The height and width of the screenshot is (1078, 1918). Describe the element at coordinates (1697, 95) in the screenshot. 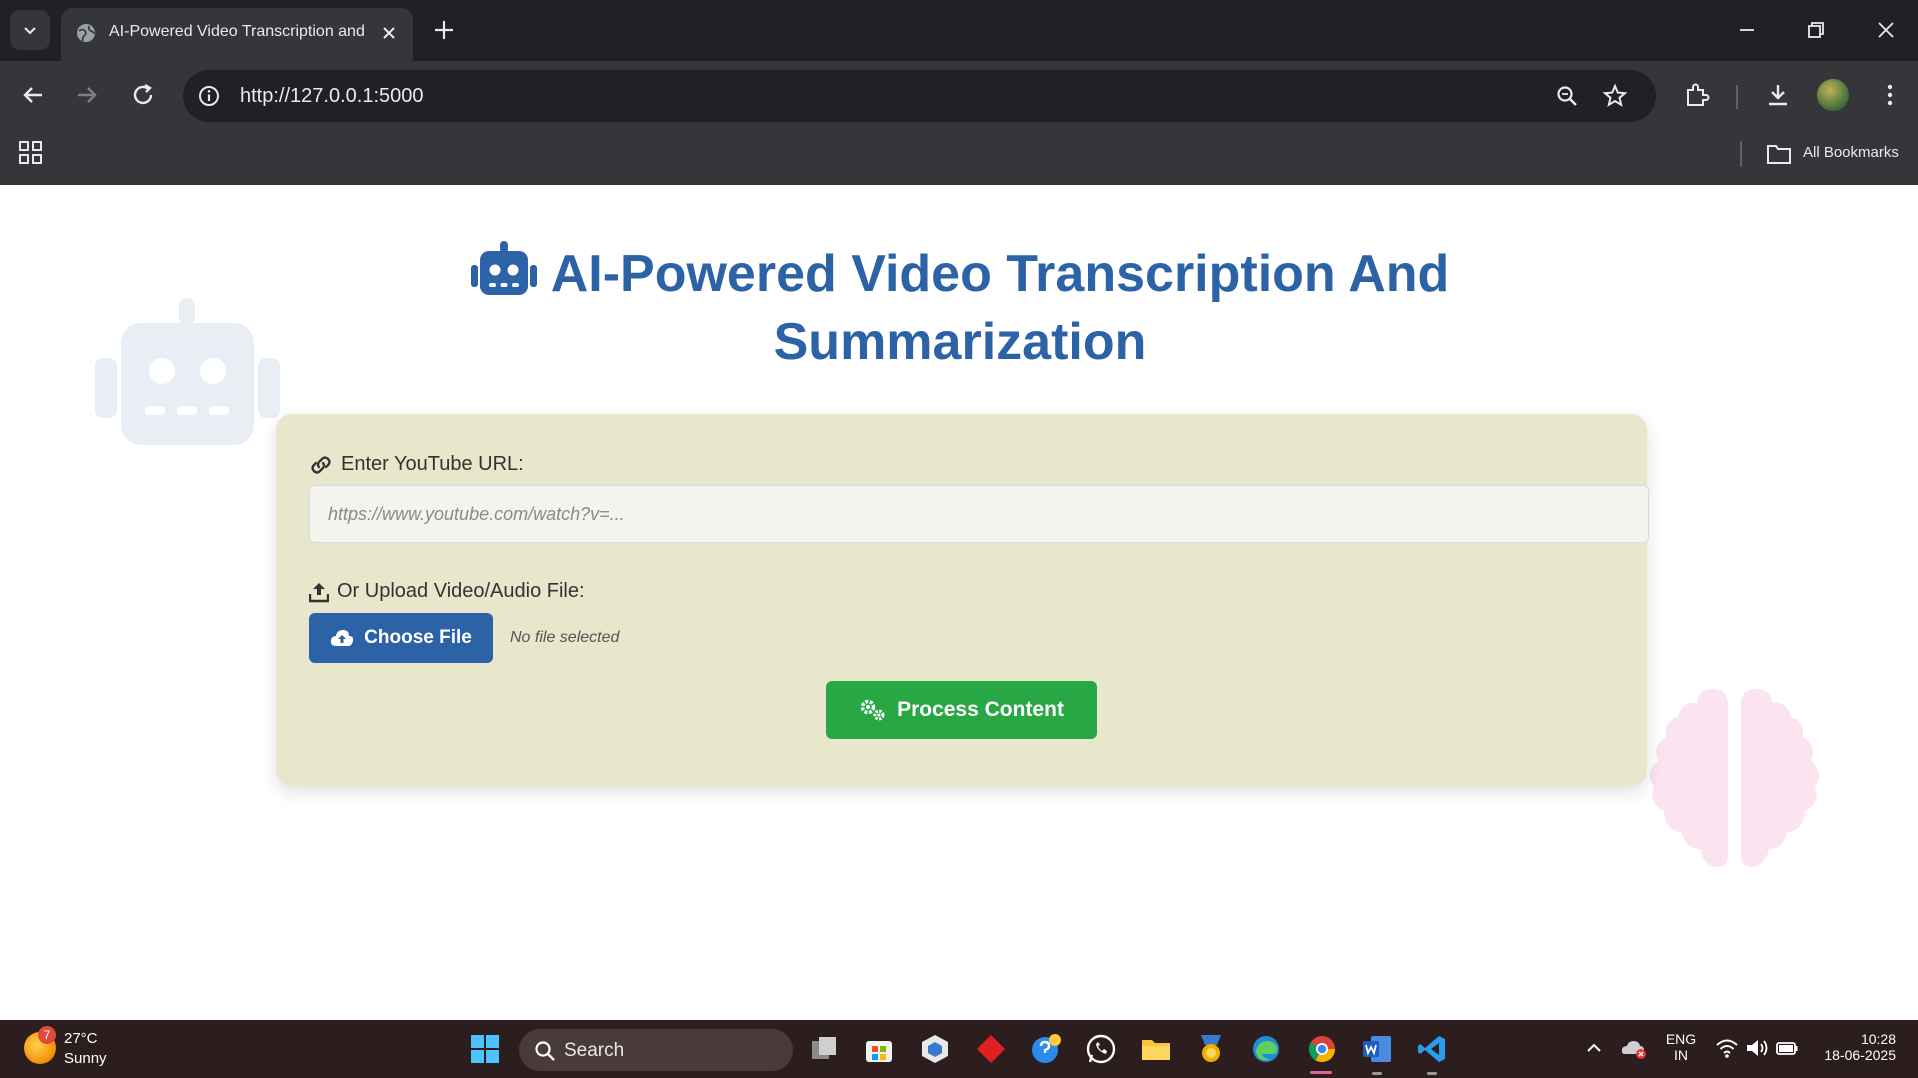

I see `extensions-icon` at that location.